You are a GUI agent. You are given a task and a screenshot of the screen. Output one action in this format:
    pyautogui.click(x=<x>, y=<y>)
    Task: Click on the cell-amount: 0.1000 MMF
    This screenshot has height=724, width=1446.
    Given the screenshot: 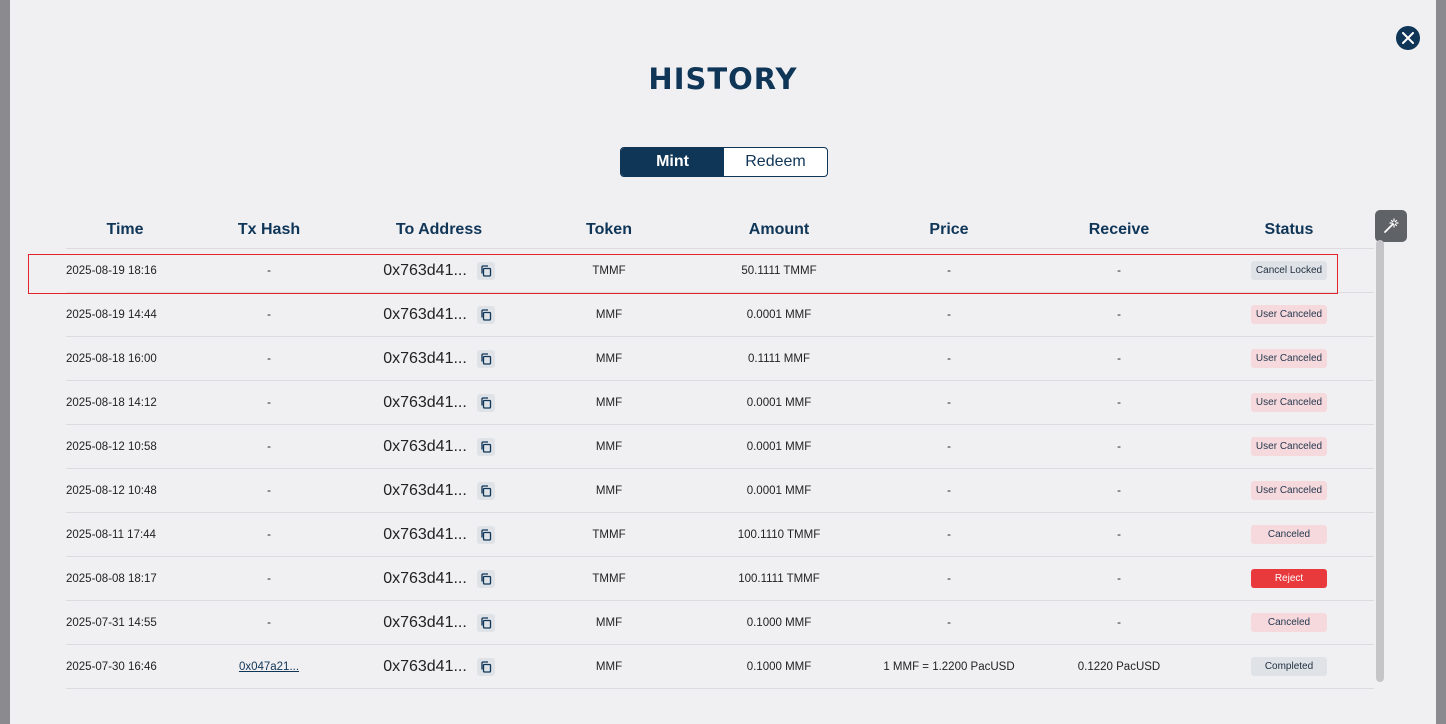 What is the action you would take?
    pyautogui.click(x=779, y=622)
    